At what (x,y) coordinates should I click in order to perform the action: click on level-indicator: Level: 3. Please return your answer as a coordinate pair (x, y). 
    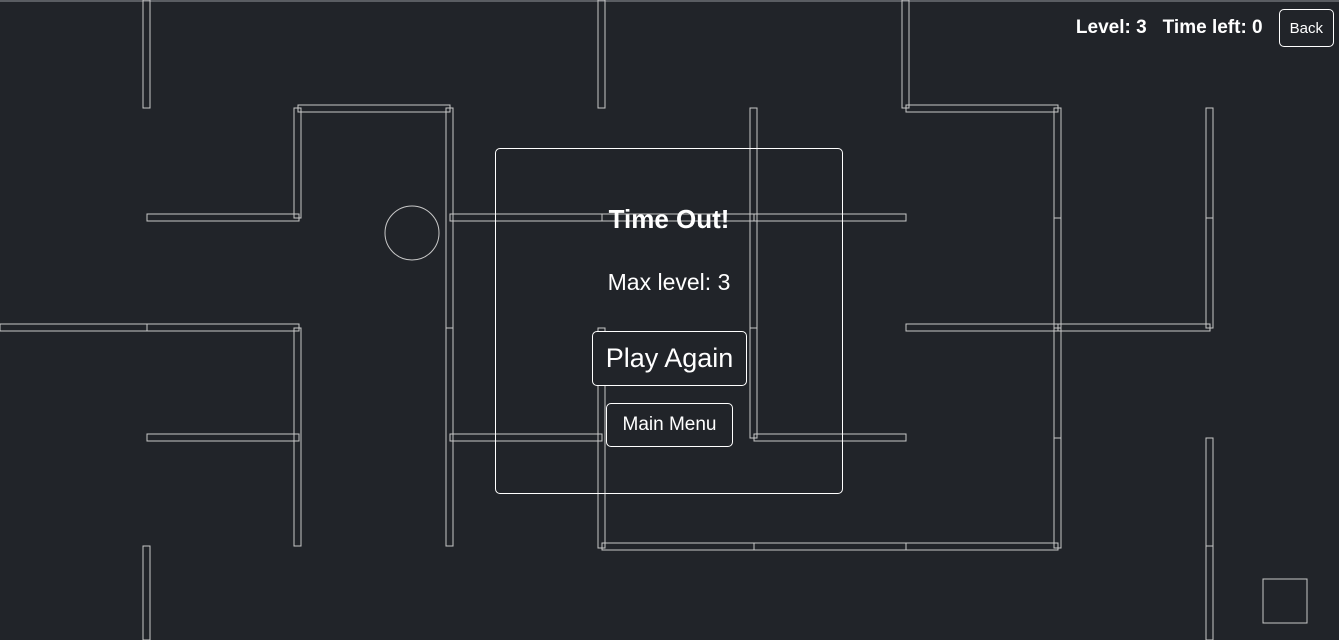
    Looking at the image, I should click on (1111, 27).